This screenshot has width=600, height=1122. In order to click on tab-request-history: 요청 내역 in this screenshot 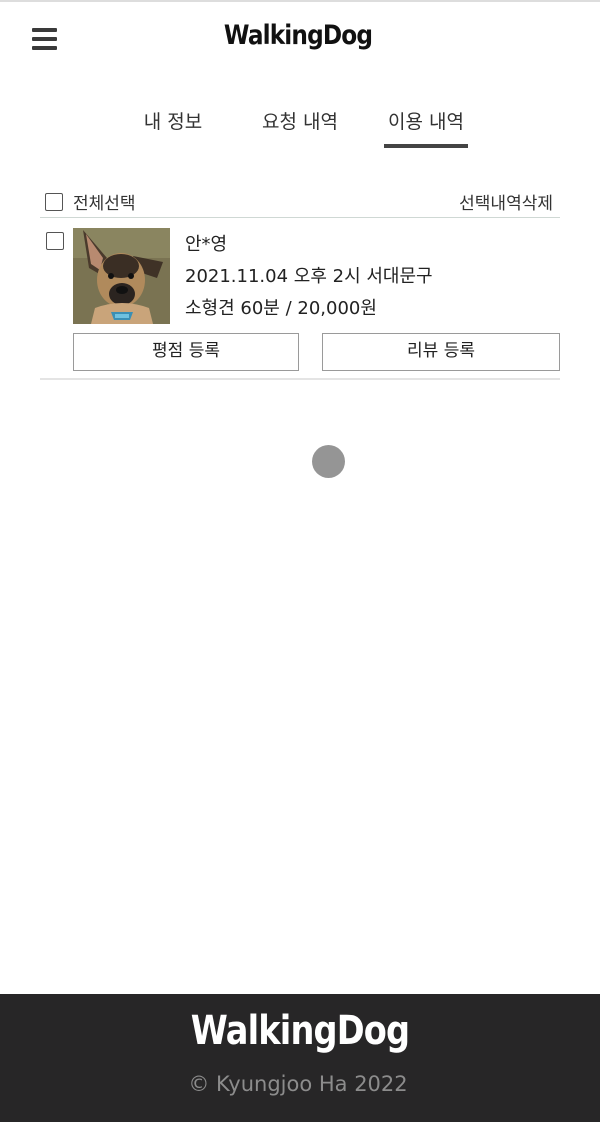, I will do `click(300, 127)`.